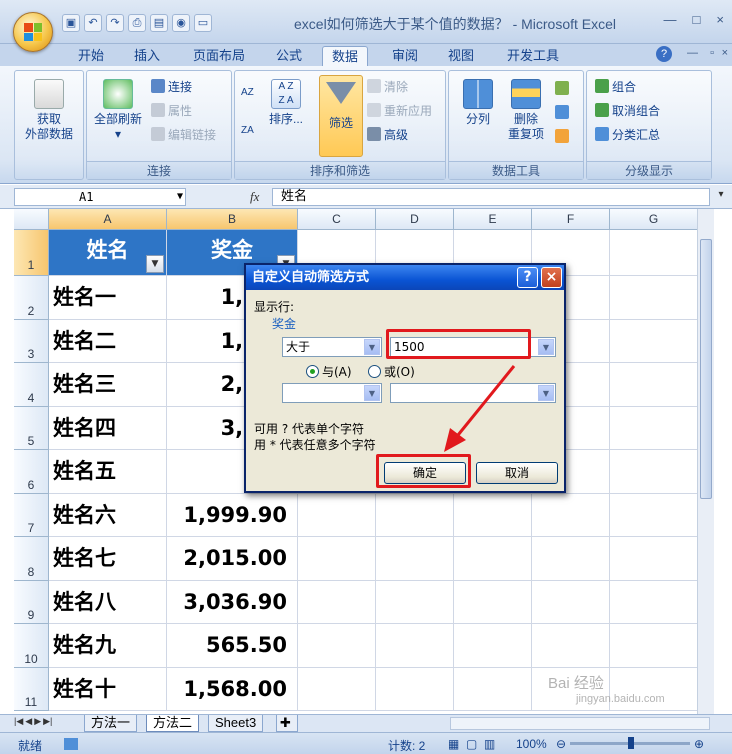 This screenshot has height=754, width=732. I want to click on row-header-11: 11, so click(31, 689).